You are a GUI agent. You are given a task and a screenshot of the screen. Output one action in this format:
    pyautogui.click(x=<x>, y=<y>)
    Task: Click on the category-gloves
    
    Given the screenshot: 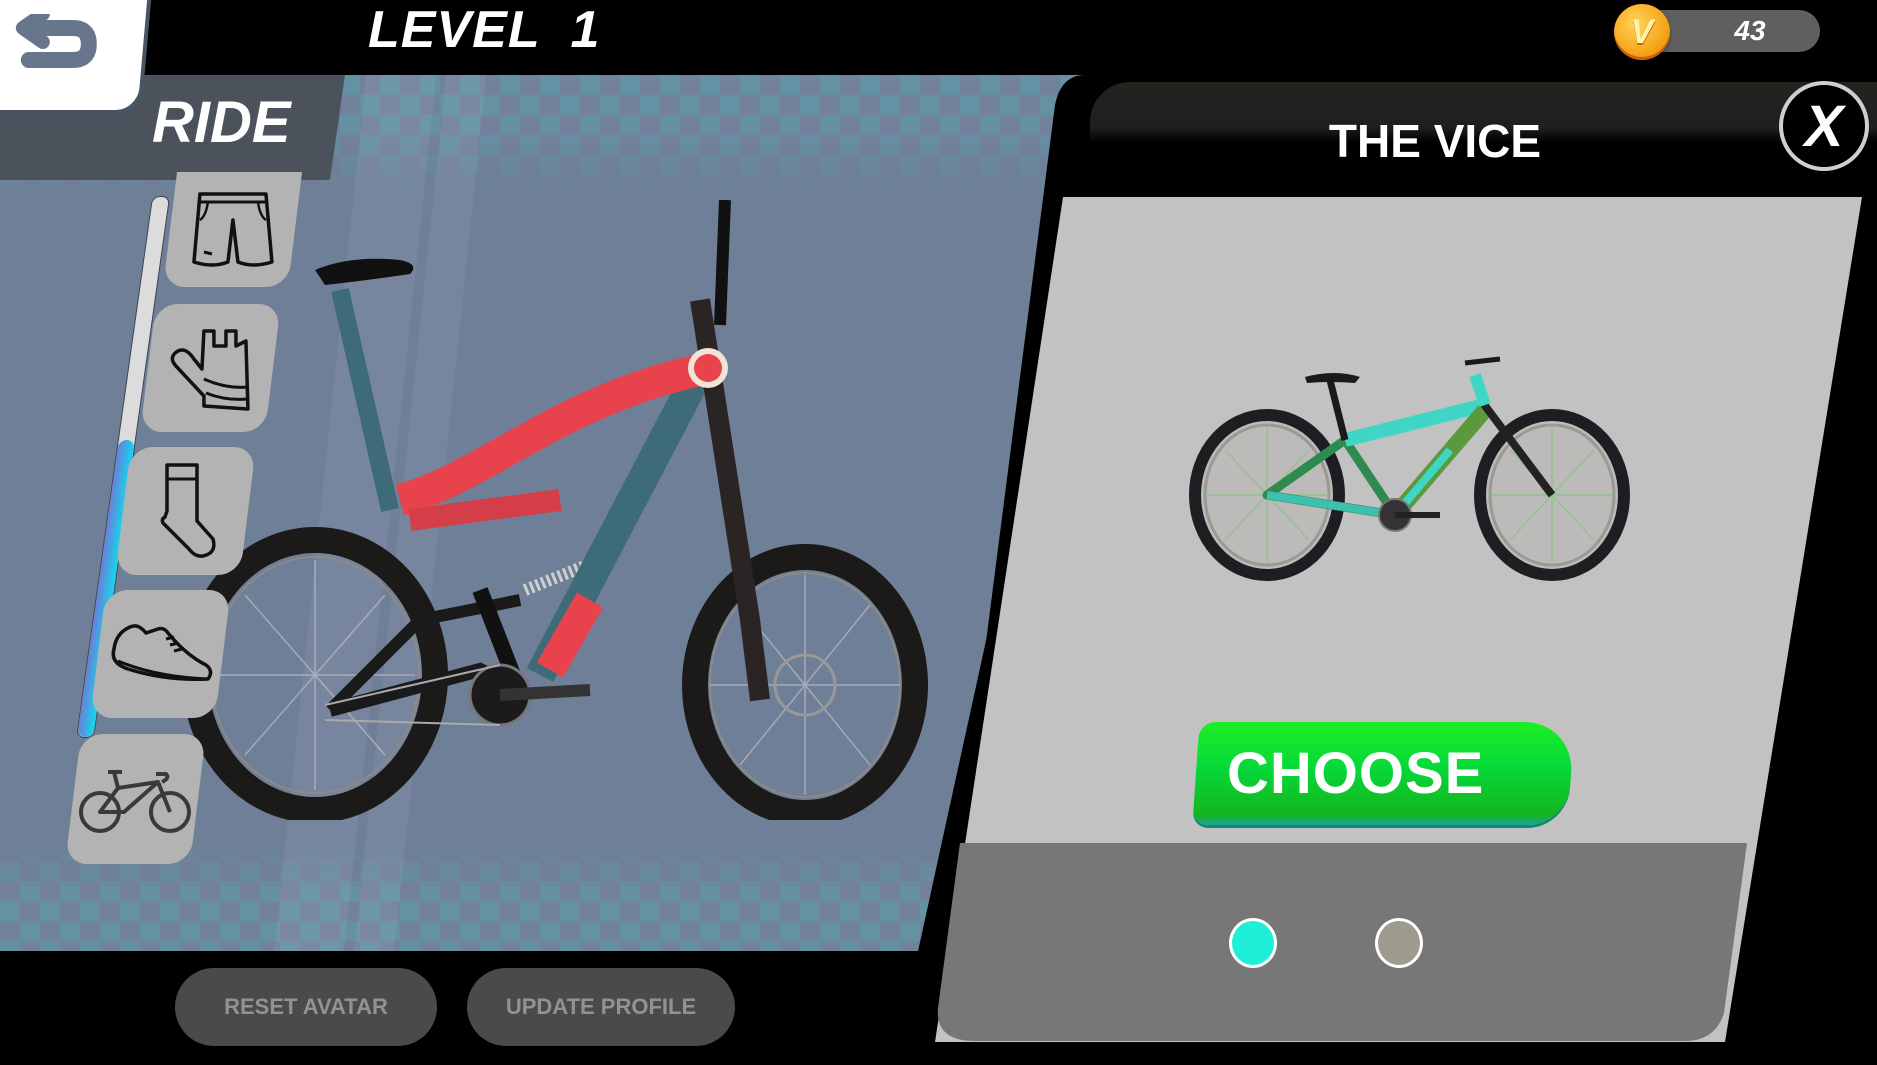 What is the action you would take?
    pyautogui.click(x=210, y=368)
    